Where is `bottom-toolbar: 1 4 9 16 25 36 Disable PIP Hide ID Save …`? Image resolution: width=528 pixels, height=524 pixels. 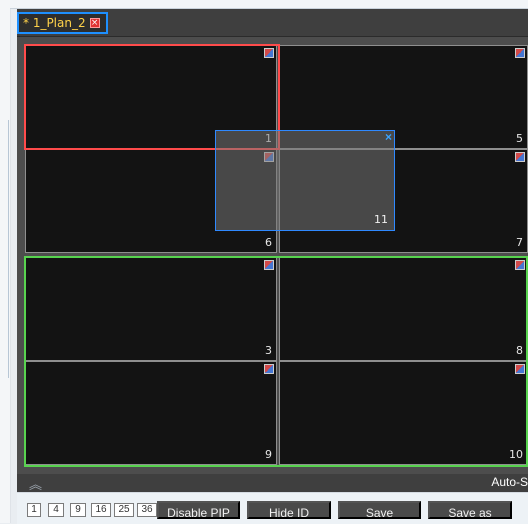
bottom-toolbar: 1 4 9 16 25 36 Disable PIP Hide ID Save … is located at coordinates (272, 508).